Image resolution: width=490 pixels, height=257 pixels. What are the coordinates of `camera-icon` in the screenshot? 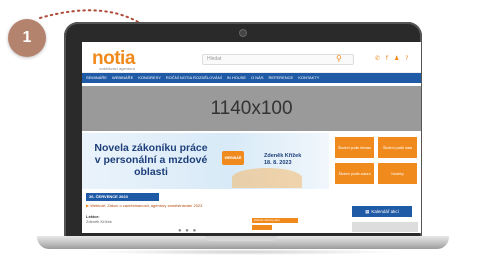 It's located at (243, 33).